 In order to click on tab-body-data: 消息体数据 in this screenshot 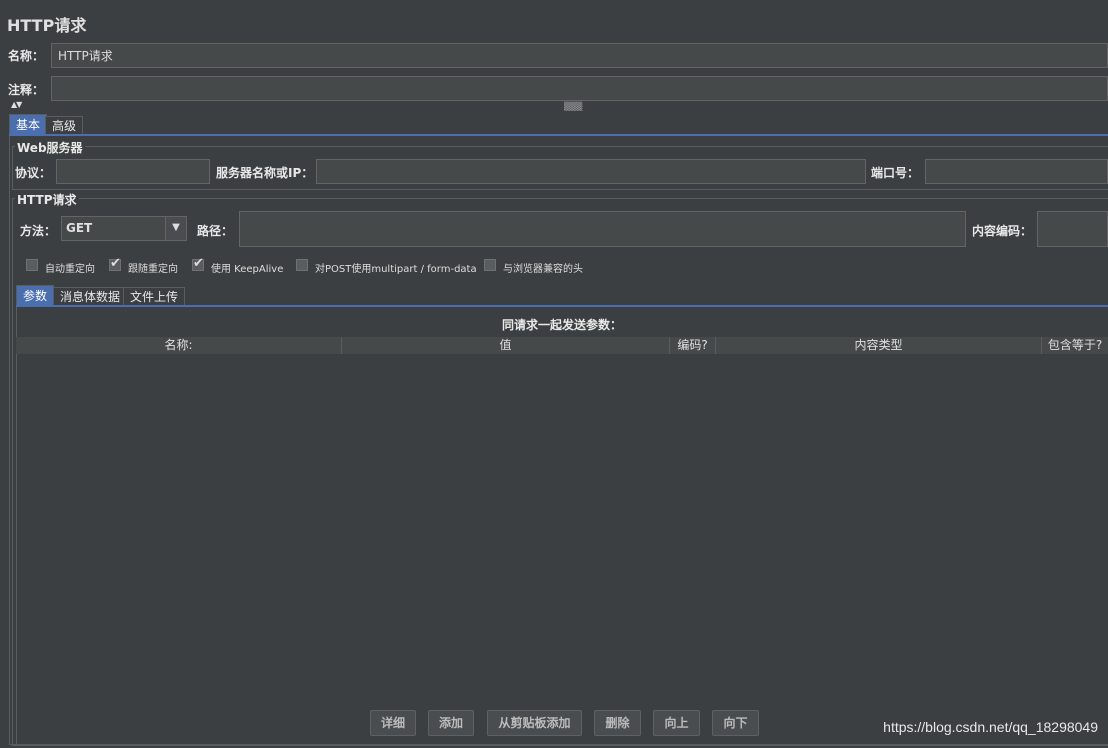, I will do `click(90, 296)`.